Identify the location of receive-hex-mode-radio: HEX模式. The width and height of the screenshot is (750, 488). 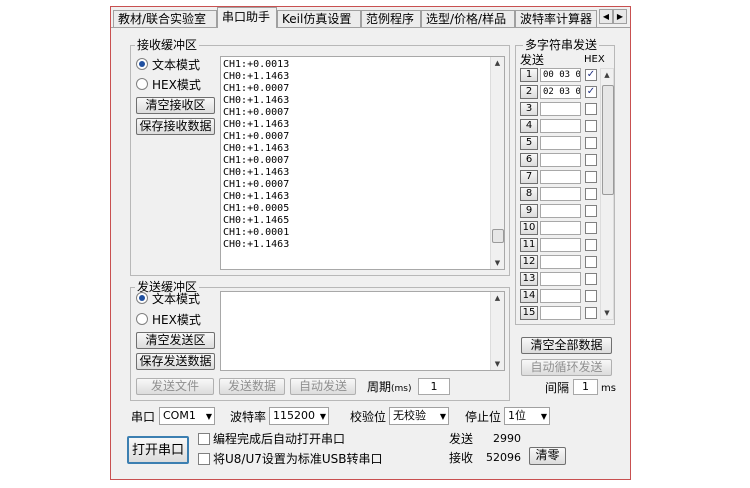
(168, 85).